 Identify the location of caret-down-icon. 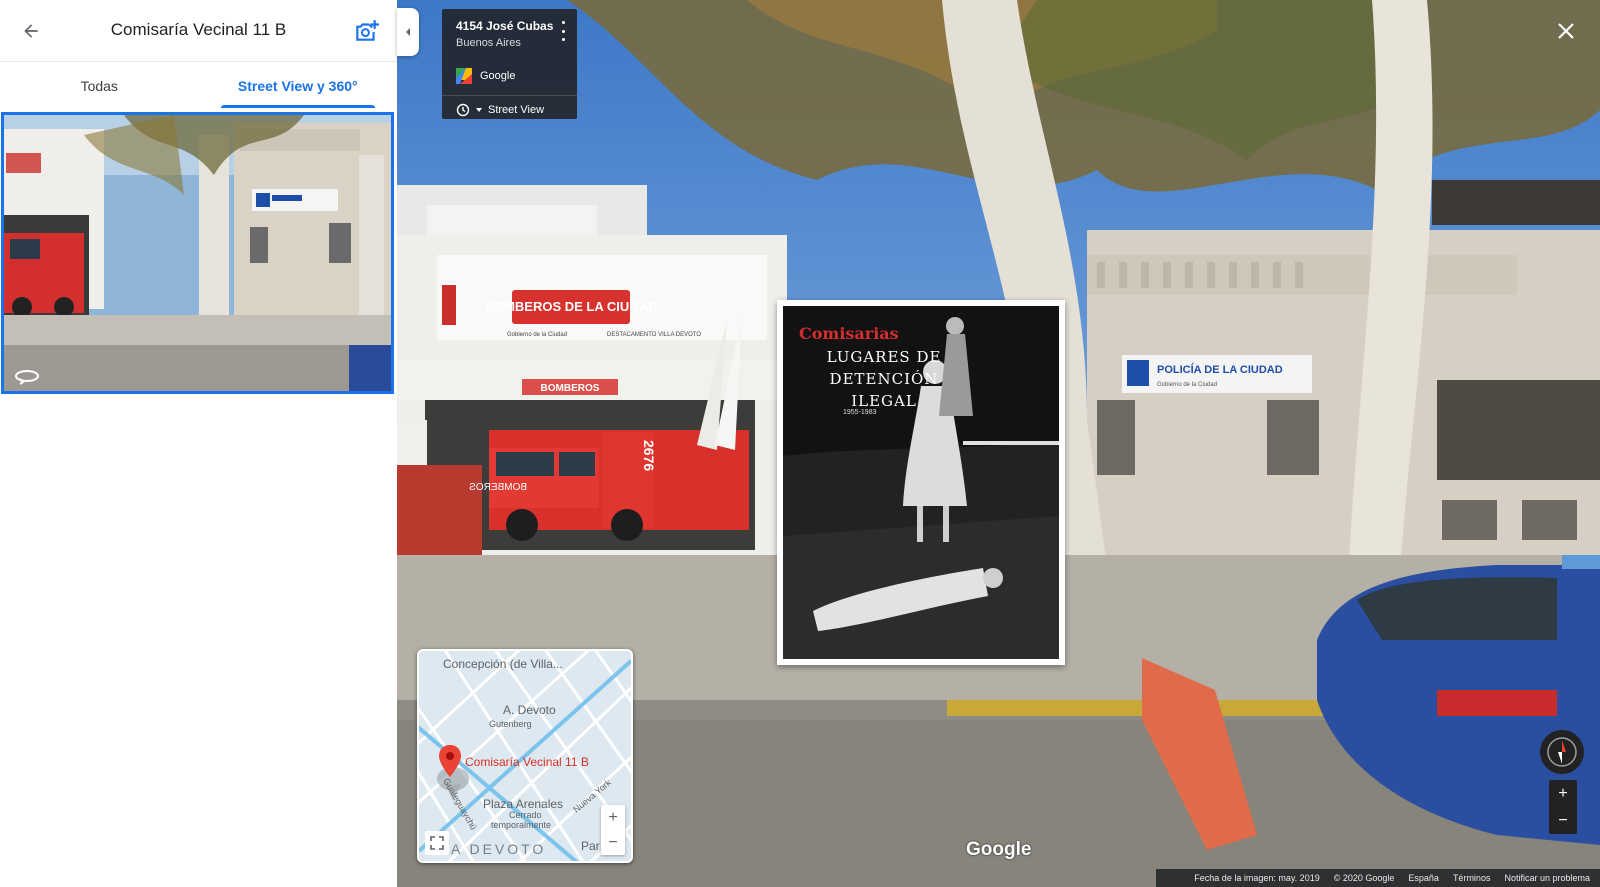
(479, 110).